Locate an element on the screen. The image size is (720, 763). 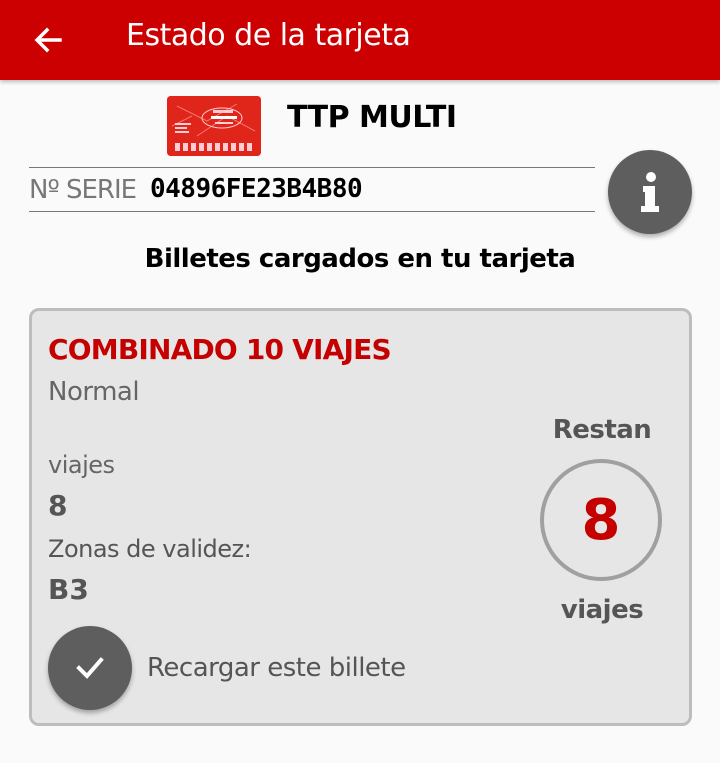
trips-value: 8 is located at coordinates (58, 505).